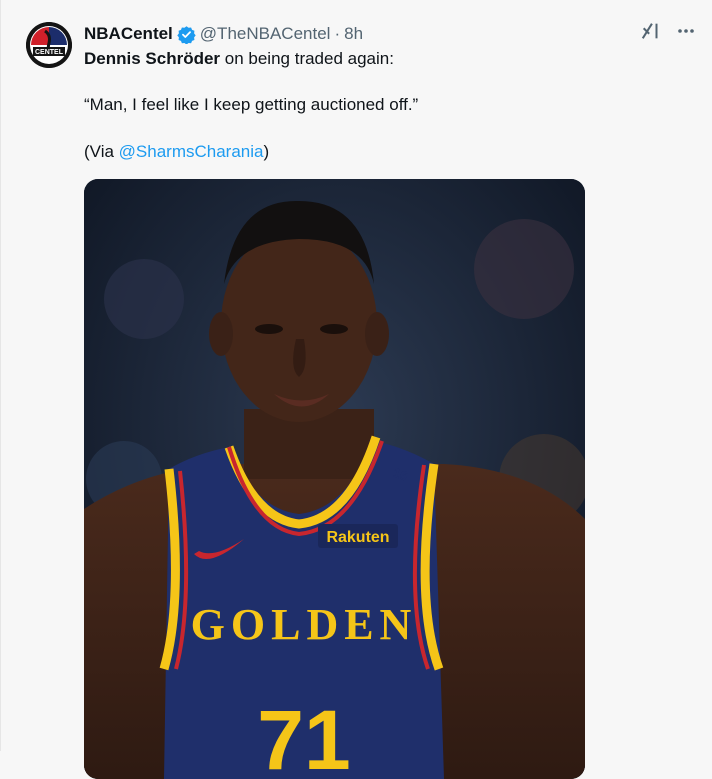  What do you see at coordinates (265, 34) in the screenshot?
I see `handle: @TheNBACentel` at bounding box center [265, 34].